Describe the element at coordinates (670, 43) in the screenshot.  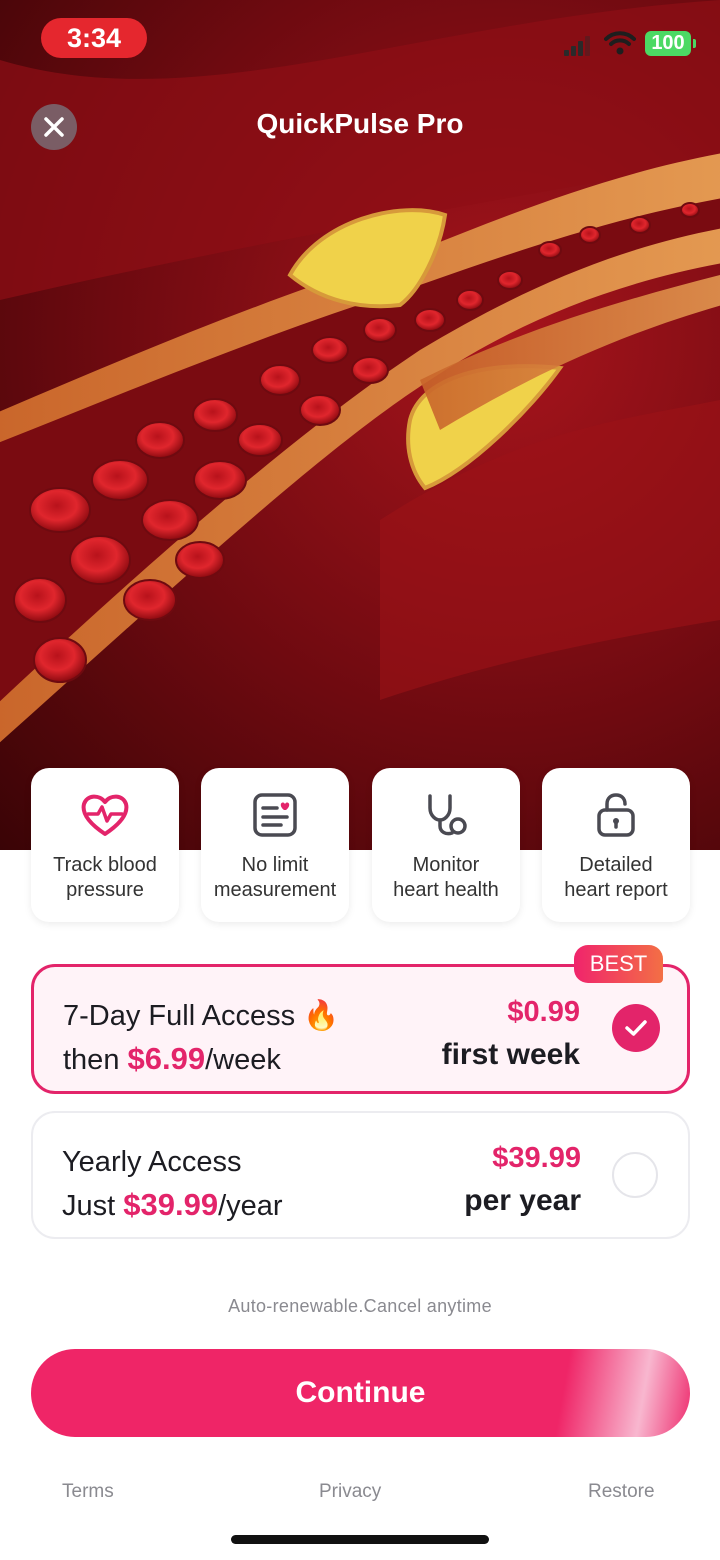
I see `battery-icon: 100` at that location.